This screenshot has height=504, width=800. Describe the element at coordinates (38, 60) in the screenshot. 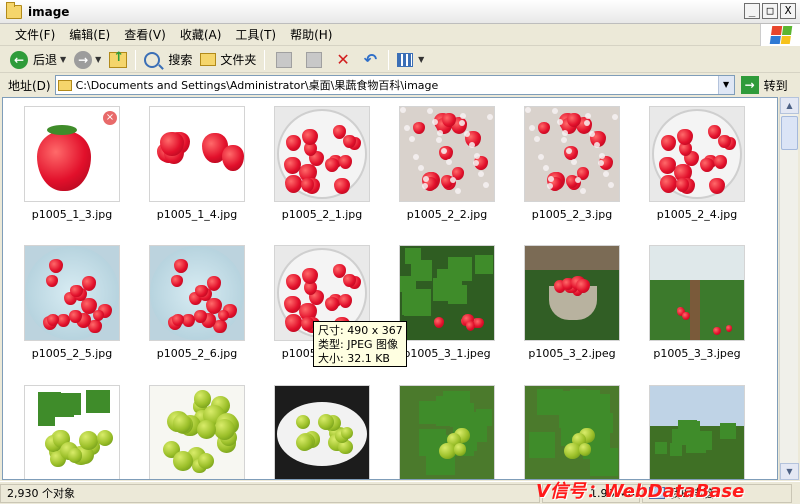

I see `back-button: ← 后退 ▼` at that location.